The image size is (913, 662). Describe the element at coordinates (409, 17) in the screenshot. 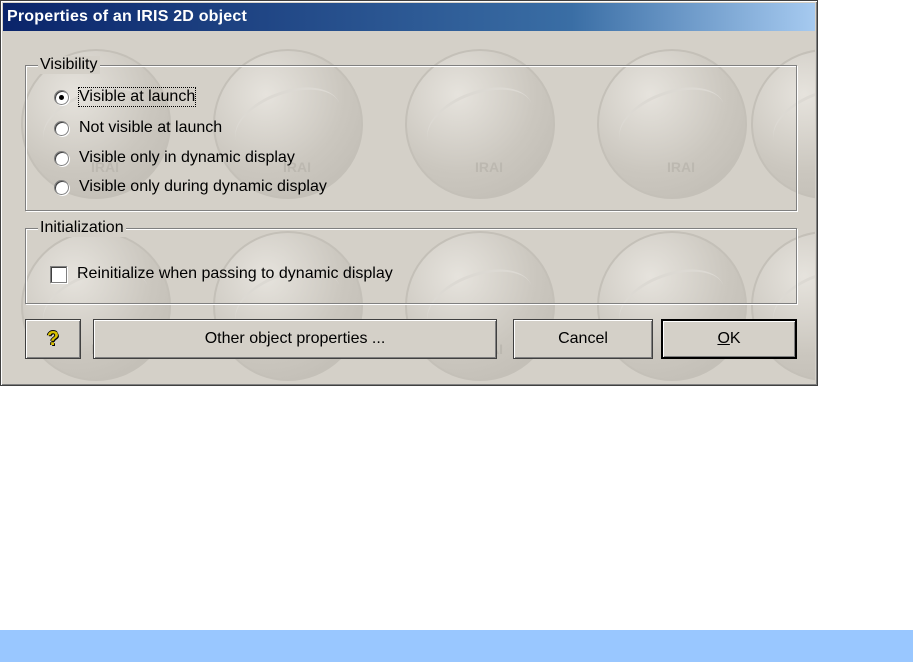

I see `title-bar: Properties of an IRIS 2D object` at that location.